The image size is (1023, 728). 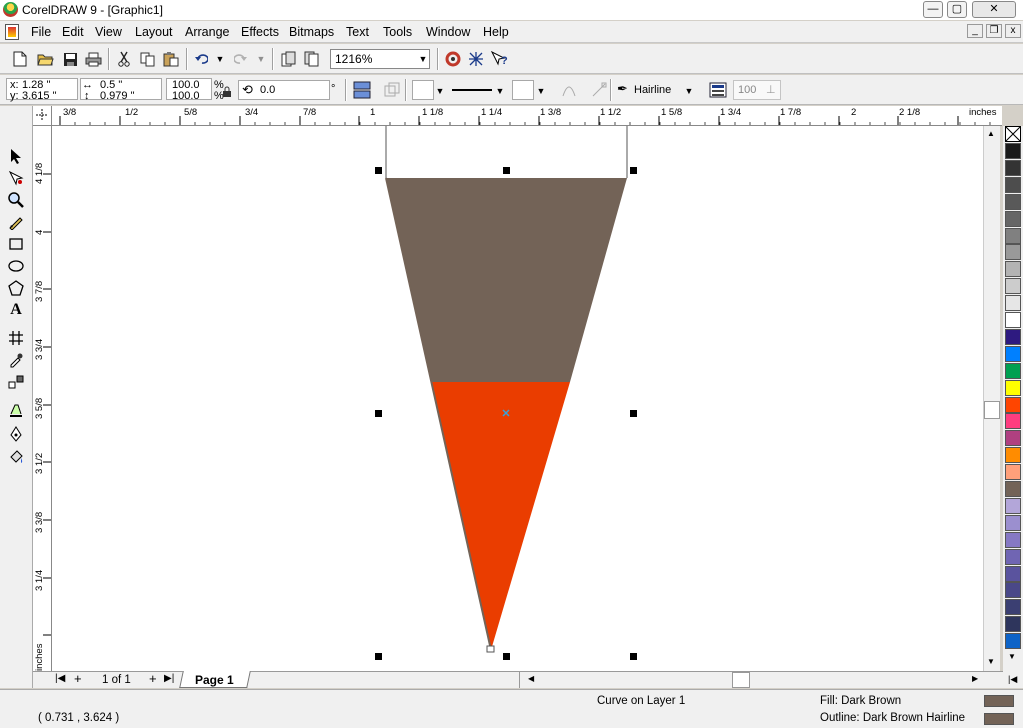 I want to click on selection-handle-bc, so click(x=506, y=656).